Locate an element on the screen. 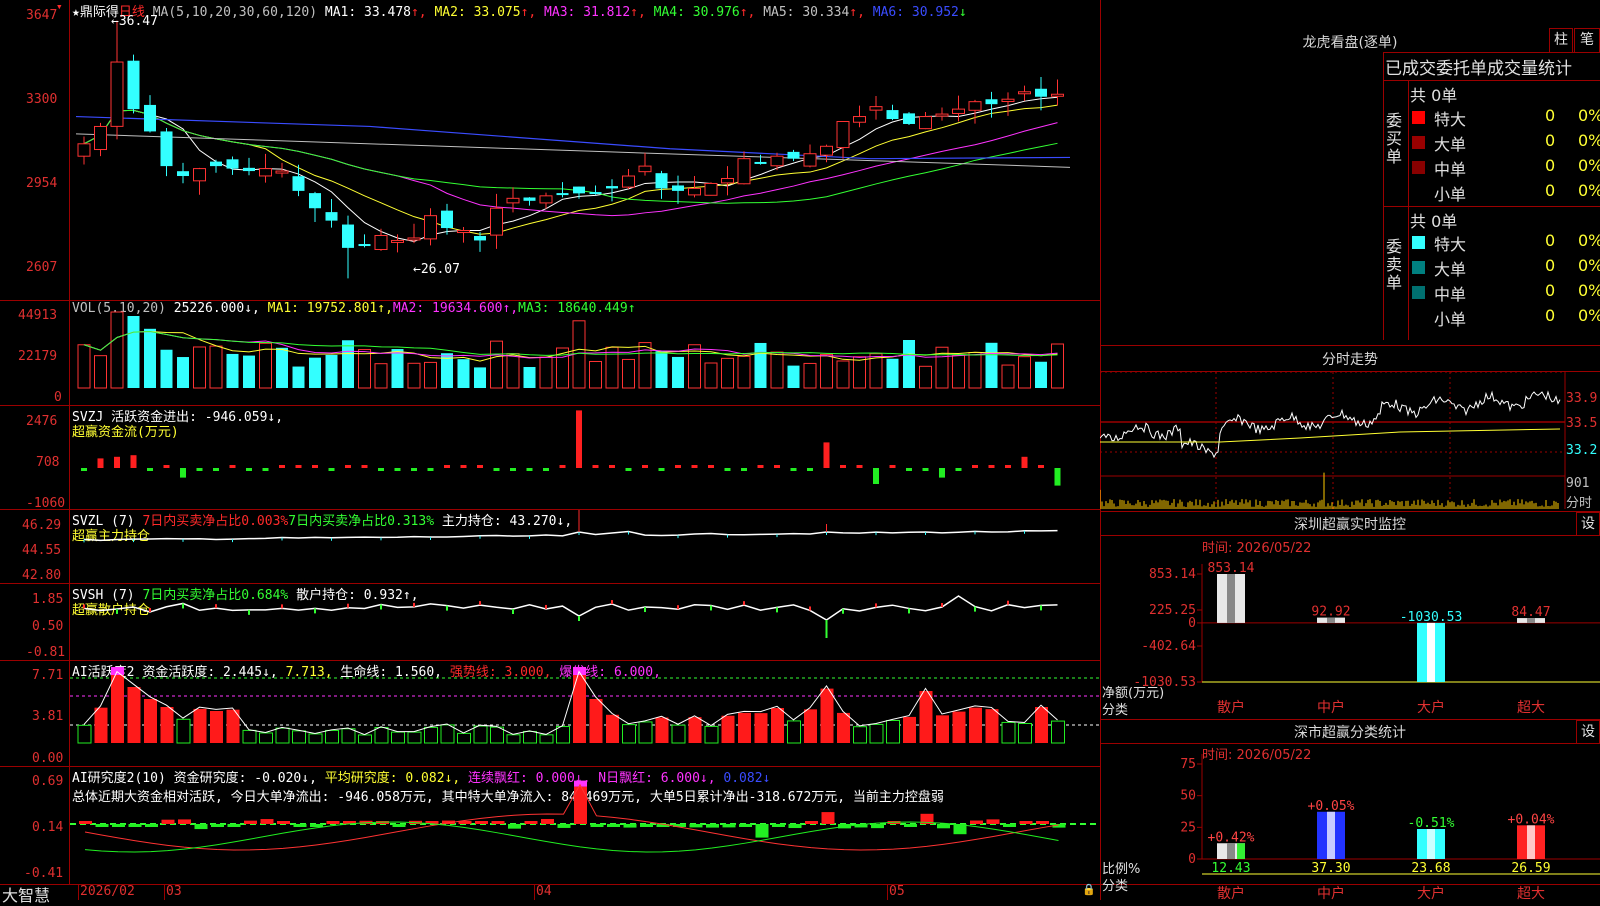 The height and width of the screenshot is (906, 1600). intraday-chart is located at coordinates (1350, 440).